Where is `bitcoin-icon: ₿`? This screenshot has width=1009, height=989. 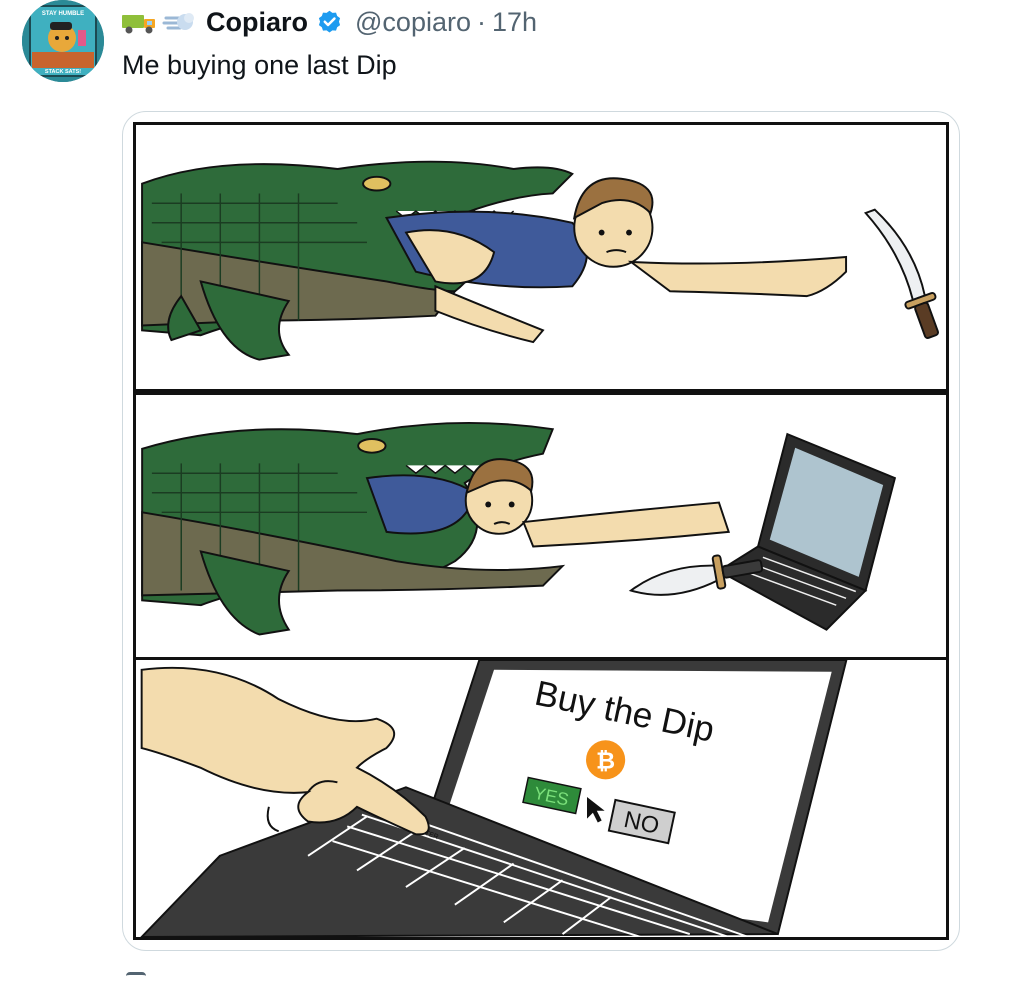 bitcoin-icon: ₿ is located at coordinates (606, 760).